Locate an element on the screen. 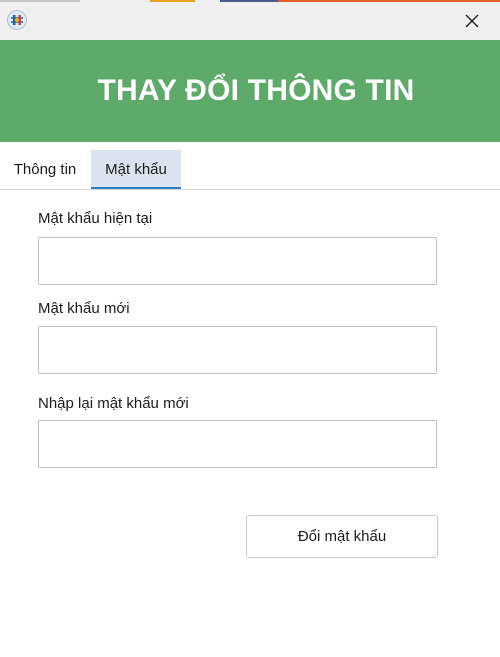 The image size is (500, 657). tab-info-label: Thông tin is located at coordinates (45, 169).